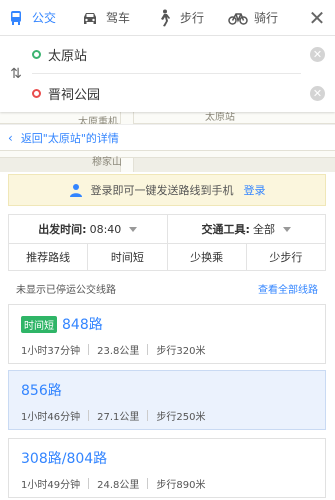  I want to click on tab-label: 公交, so click(44, 18).